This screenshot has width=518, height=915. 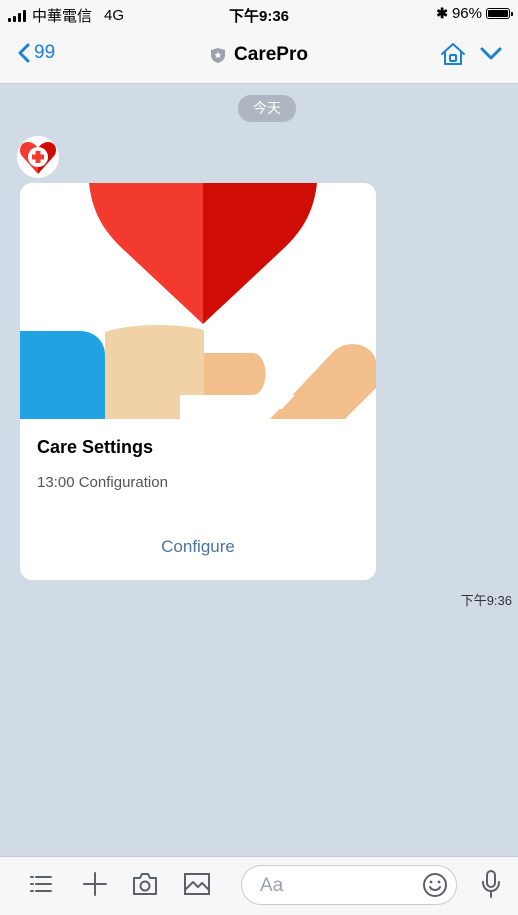 What do you see at coordinates (453, 54) in the screenshot?
I see `home-icon` at bounding box center [453, 54].